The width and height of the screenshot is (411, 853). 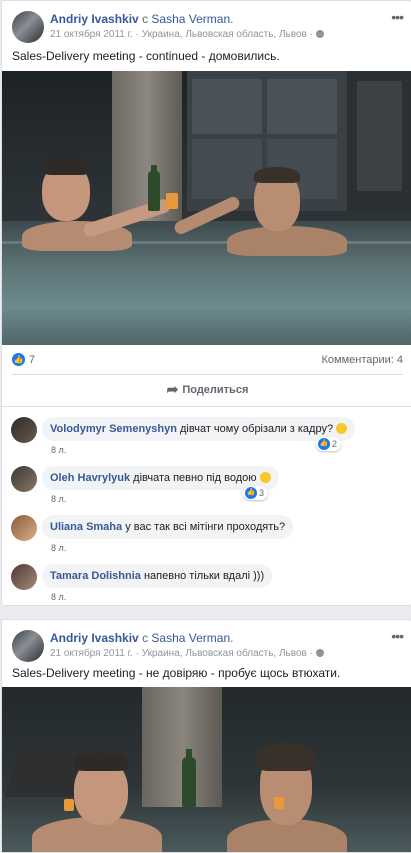 What do you see at coordinates (257, 429) in the screenshot?
I see `comment-text: дівчат чому обрізали з кадру?` at bounding box center [257, 429].